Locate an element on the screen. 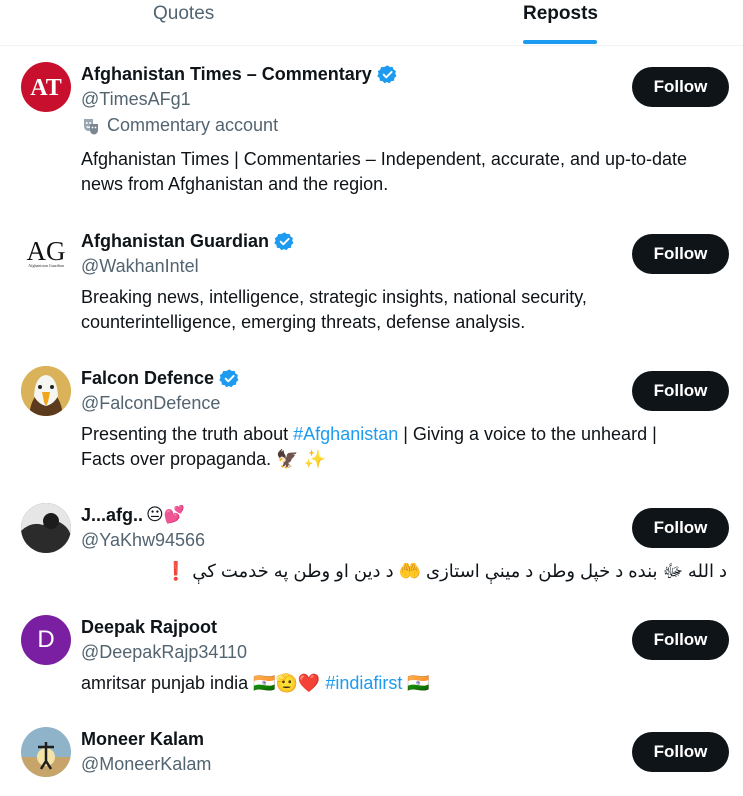 This screenshot has width=743, height=796. user-handle: @MoneerKalam is located at coordinates (146, 764).